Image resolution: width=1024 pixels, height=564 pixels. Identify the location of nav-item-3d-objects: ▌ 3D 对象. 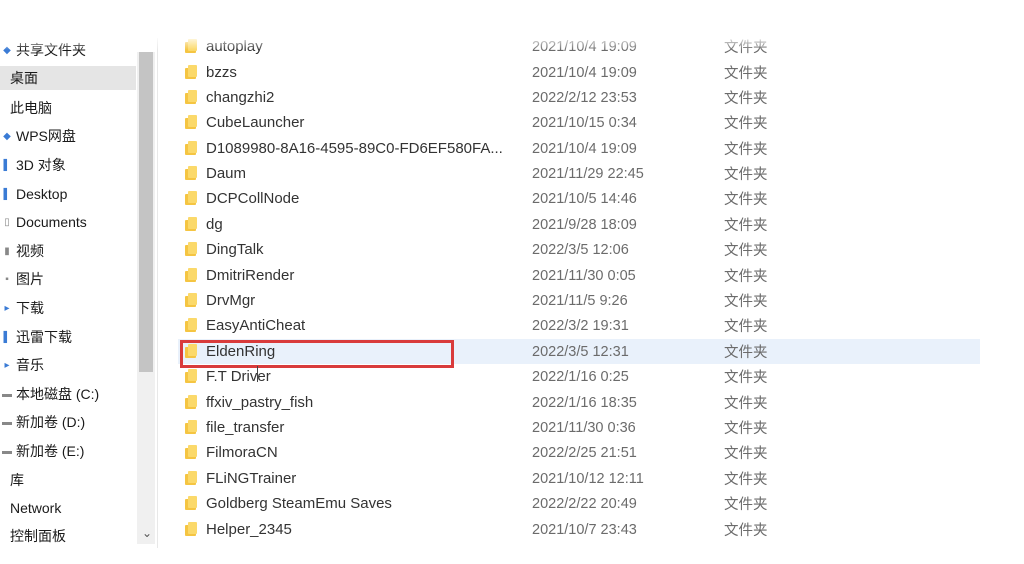
(68, 165).